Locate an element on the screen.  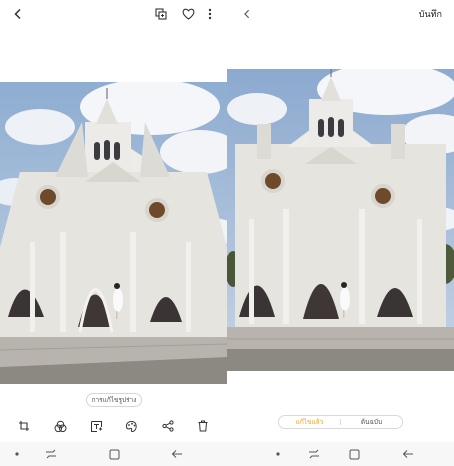
compare-back-button is located at coordinates (247, 14).